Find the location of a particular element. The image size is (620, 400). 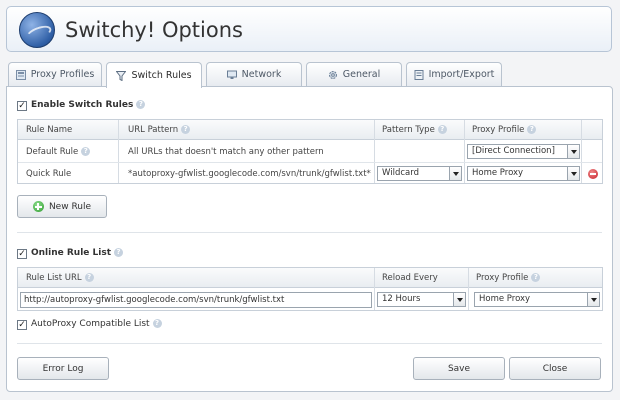

tab-switch-rules: Switch Rules is located at coordinates (154, 75).